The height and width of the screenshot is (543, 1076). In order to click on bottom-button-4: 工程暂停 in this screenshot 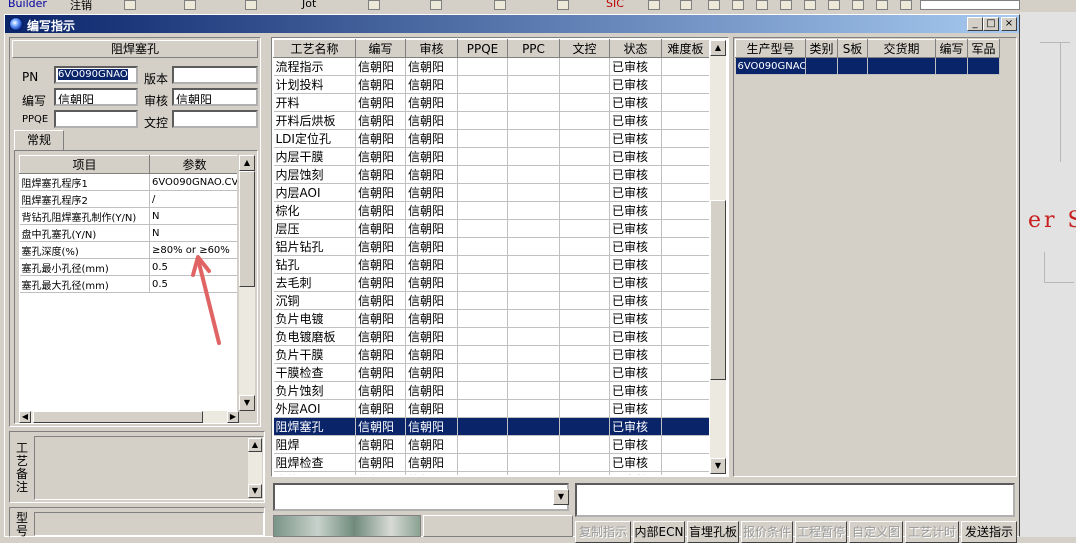, I will do `click(821, 532)`.